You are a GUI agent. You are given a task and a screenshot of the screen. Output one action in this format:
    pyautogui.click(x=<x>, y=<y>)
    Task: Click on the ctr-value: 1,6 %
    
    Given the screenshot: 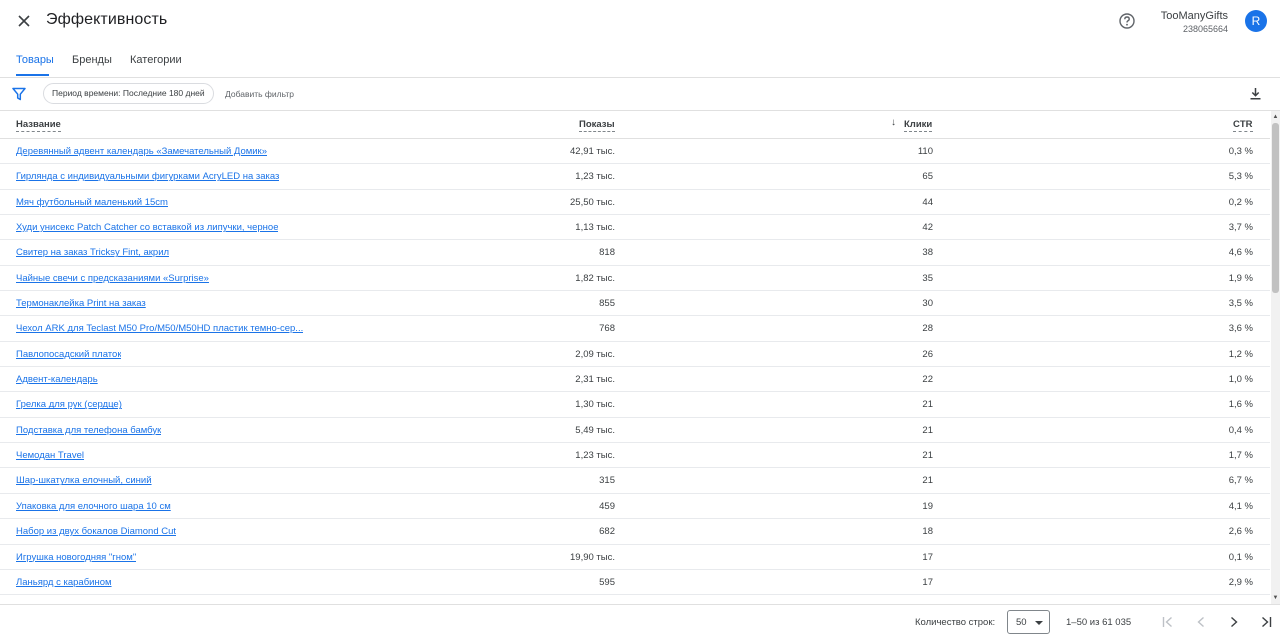 What is the action you would take?
    pyautogui.click(x=1240, y=405)
    